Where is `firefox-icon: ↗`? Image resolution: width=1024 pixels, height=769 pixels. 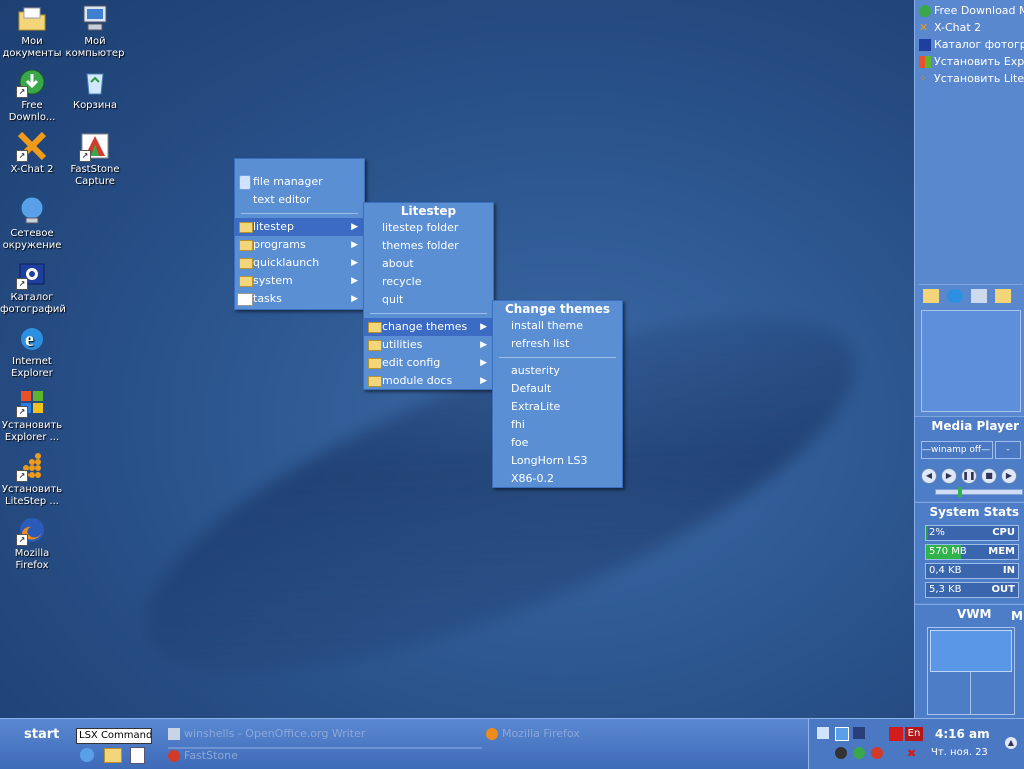 firefox-icon: ↗ is located at coordinates (32, 530).